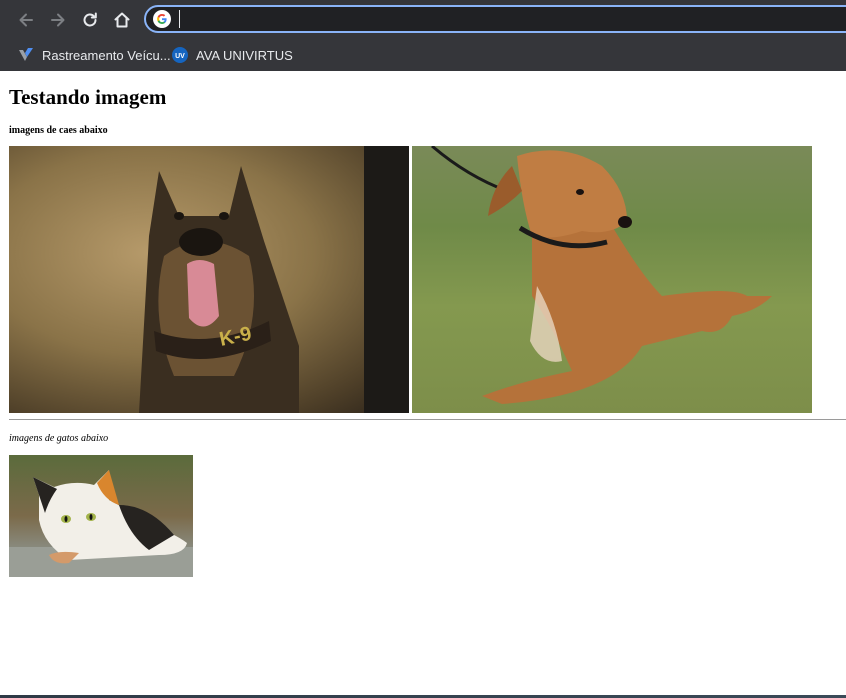  I want to click on browser-chrome: Rastreamento Veícu... UV AVA UNIVIRTUS, so click(423, 35).